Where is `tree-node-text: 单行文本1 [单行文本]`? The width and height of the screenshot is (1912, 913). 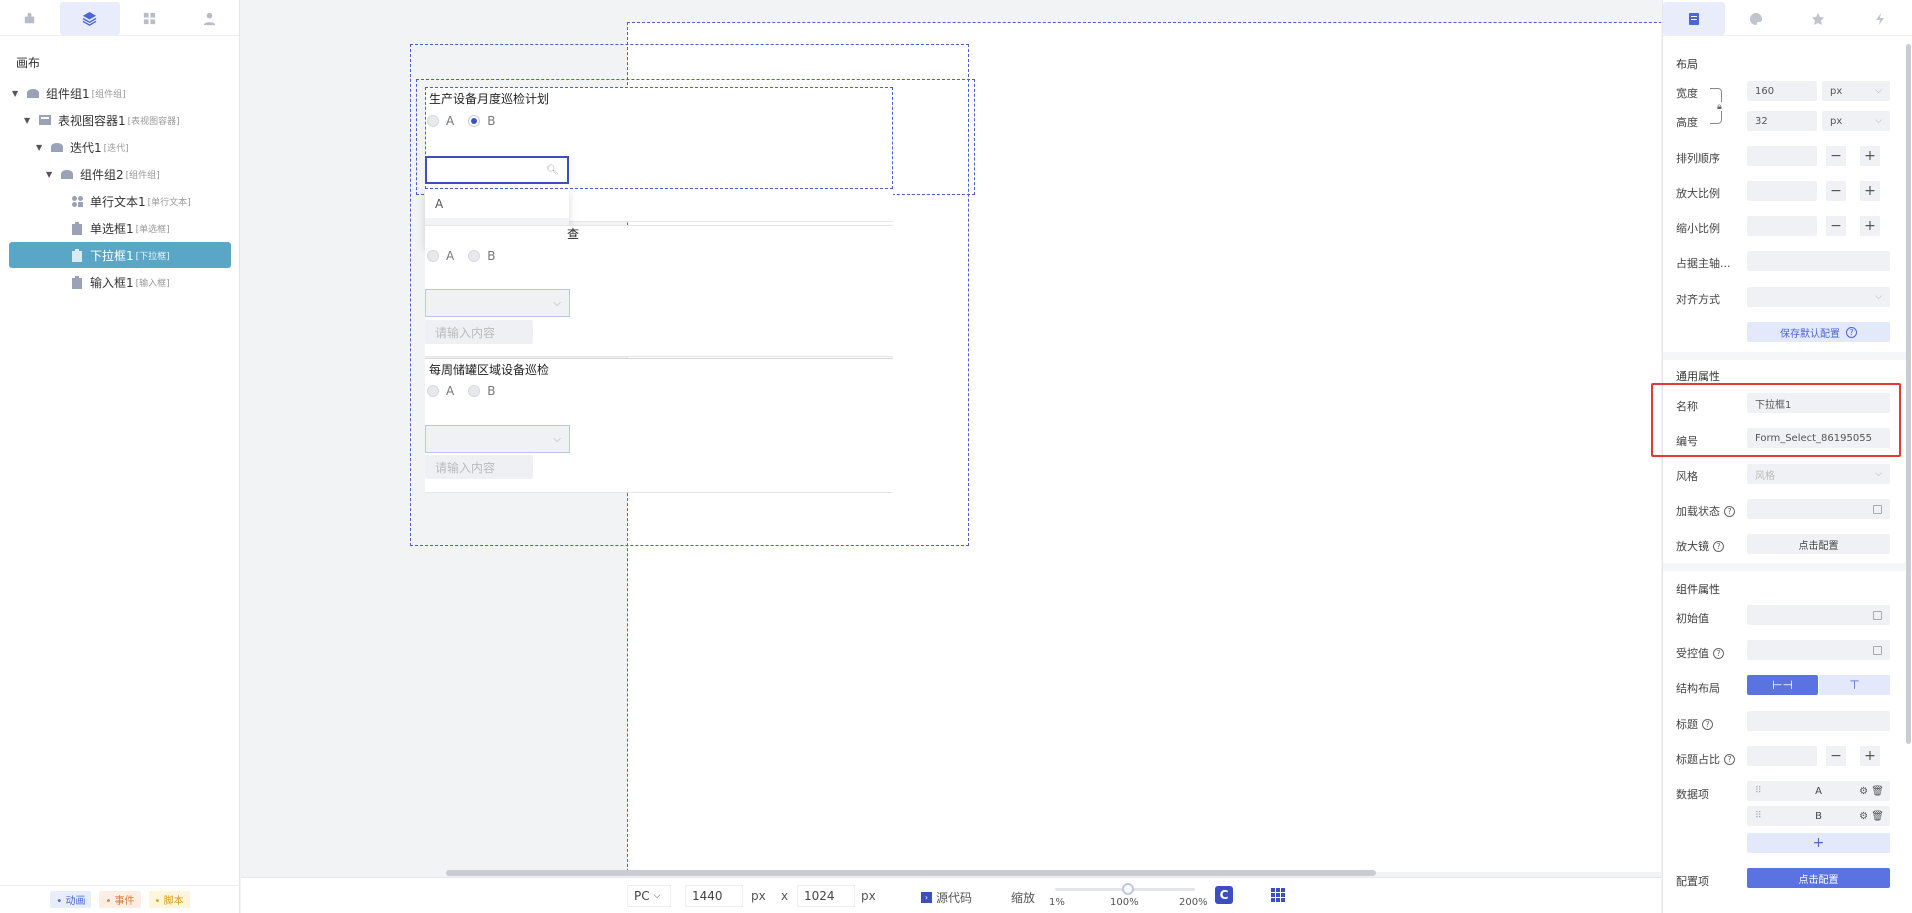
tree-node-text: 单行文本1 [单行文本] is located at coordinates (130, 201).